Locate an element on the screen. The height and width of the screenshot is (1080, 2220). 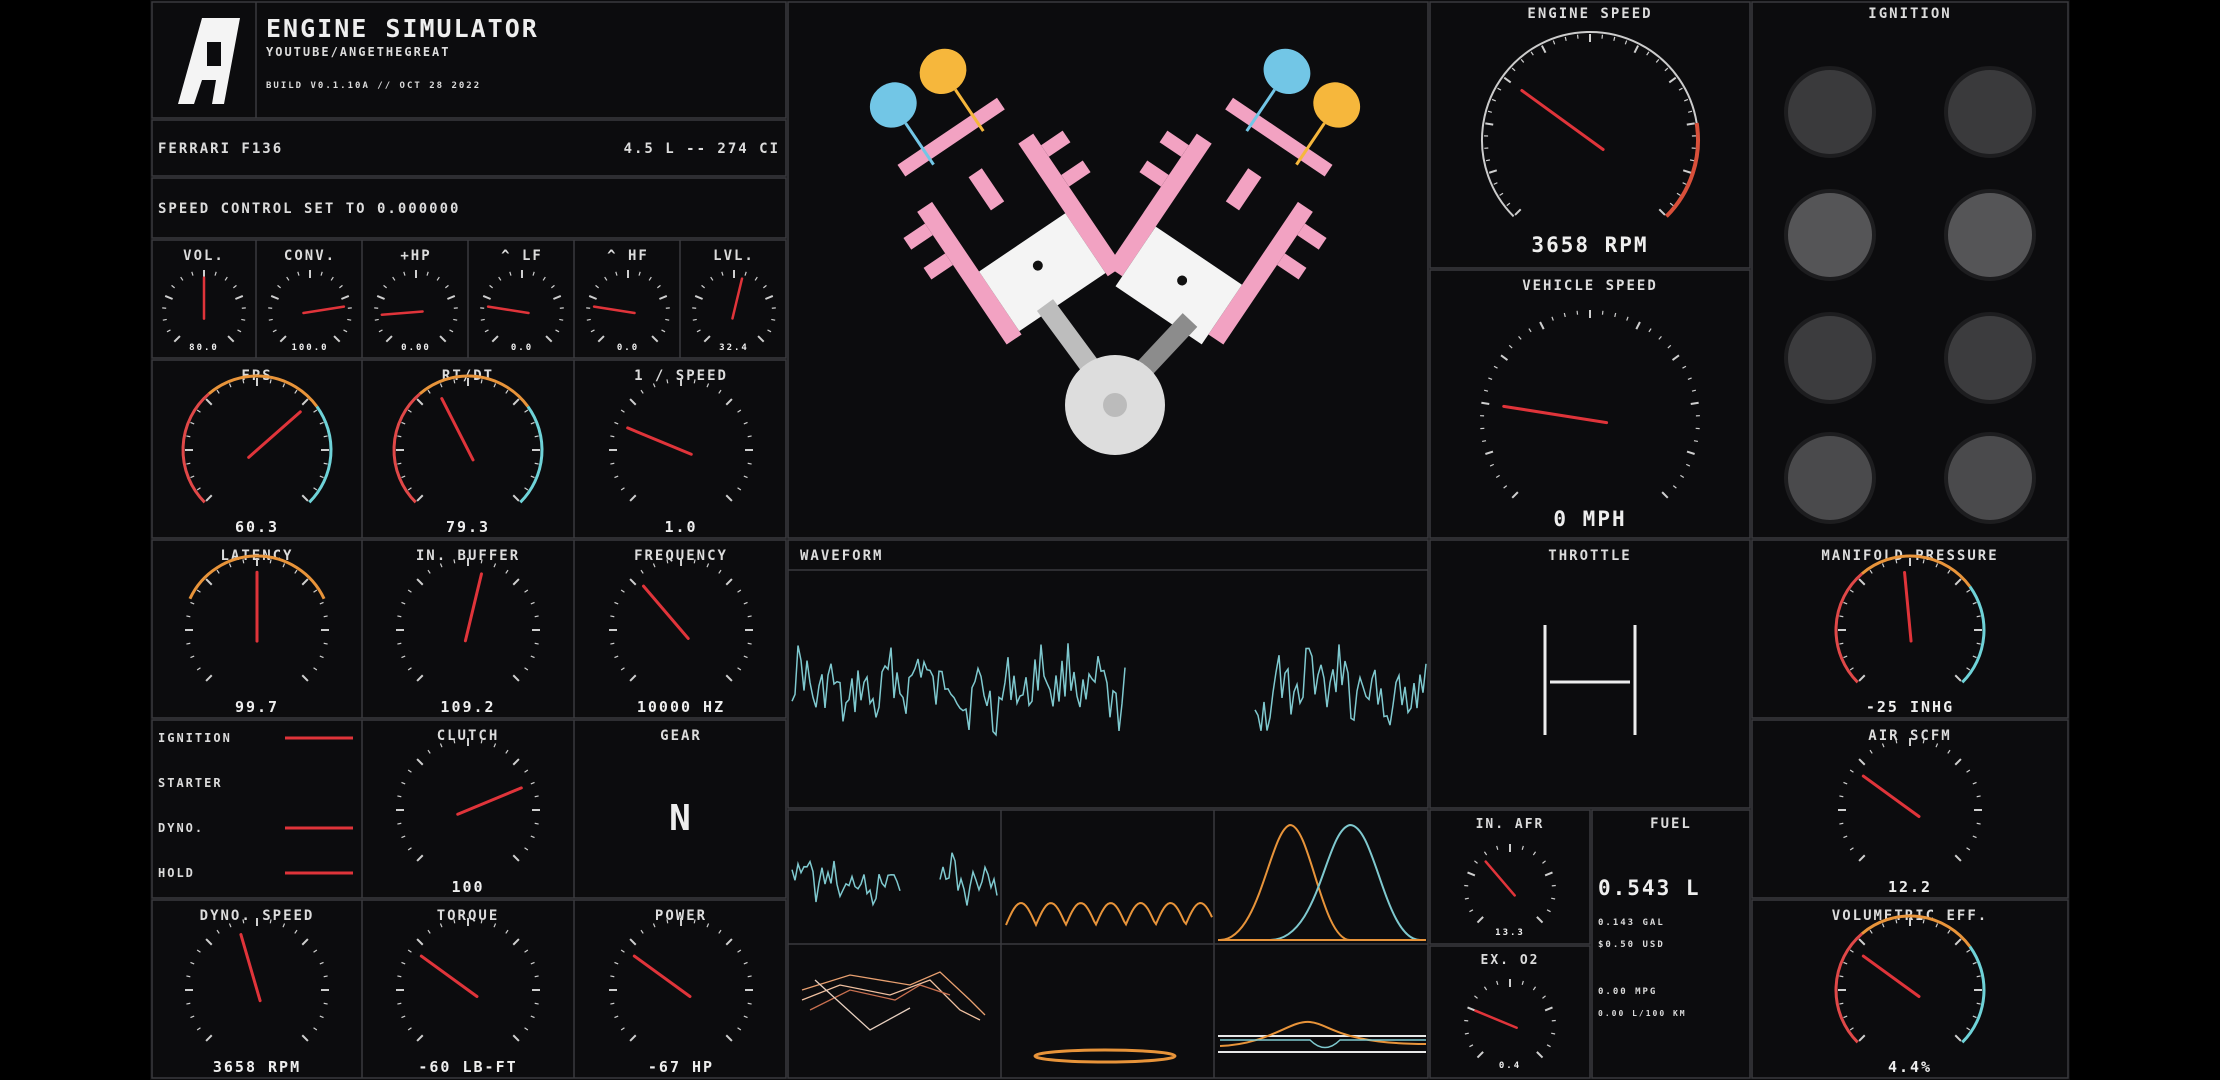
cylinder-6-ignition-light is located at coordinates (1990, 358).